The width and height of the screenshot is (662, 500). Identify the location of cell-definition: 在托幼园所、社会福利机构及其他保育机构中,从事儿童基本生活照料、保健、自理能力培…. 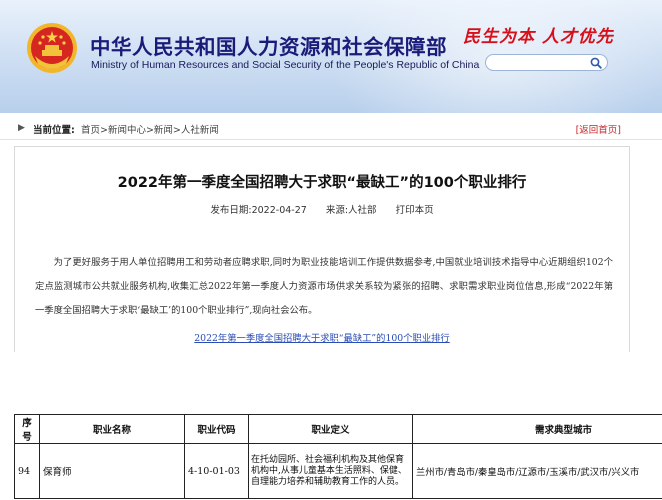
(330, 471).